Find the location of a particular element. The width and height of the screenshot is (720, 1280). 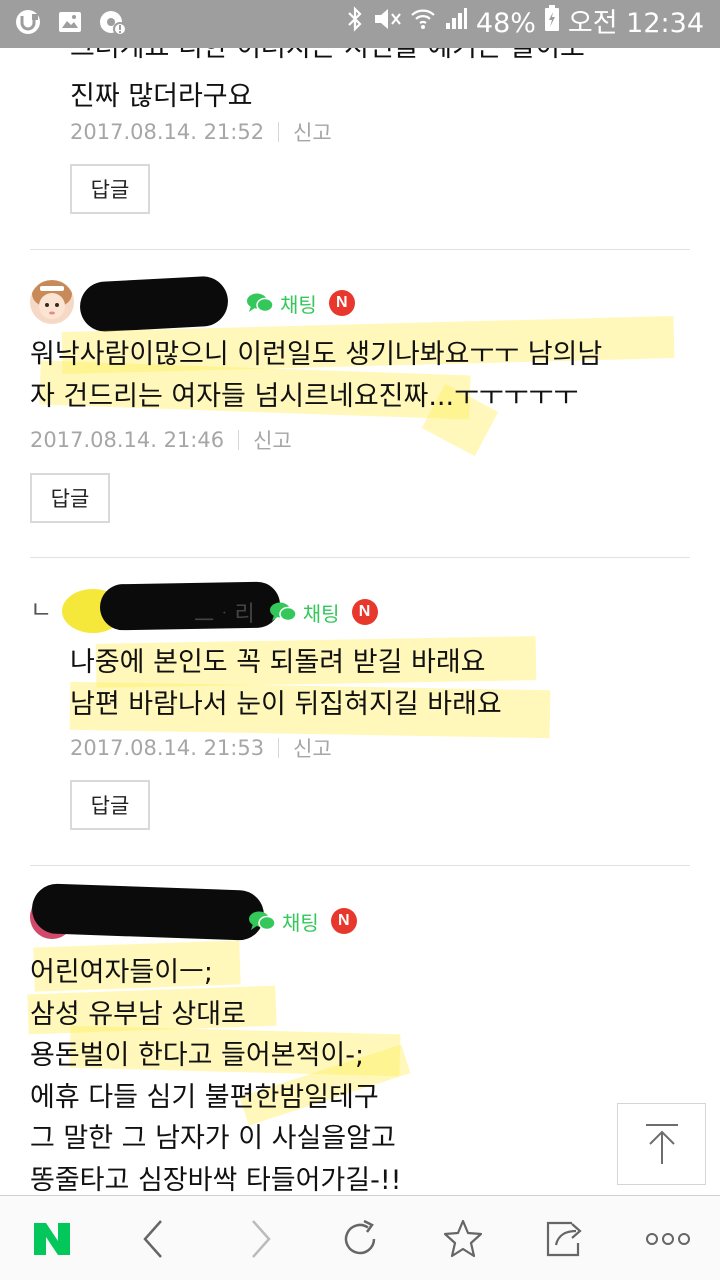

naver-home-icon is located at coordinates (52, 1238).